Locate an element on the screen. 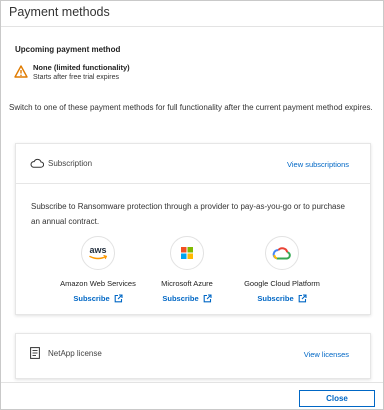  footer-divider is located at coordinates (192, 382).